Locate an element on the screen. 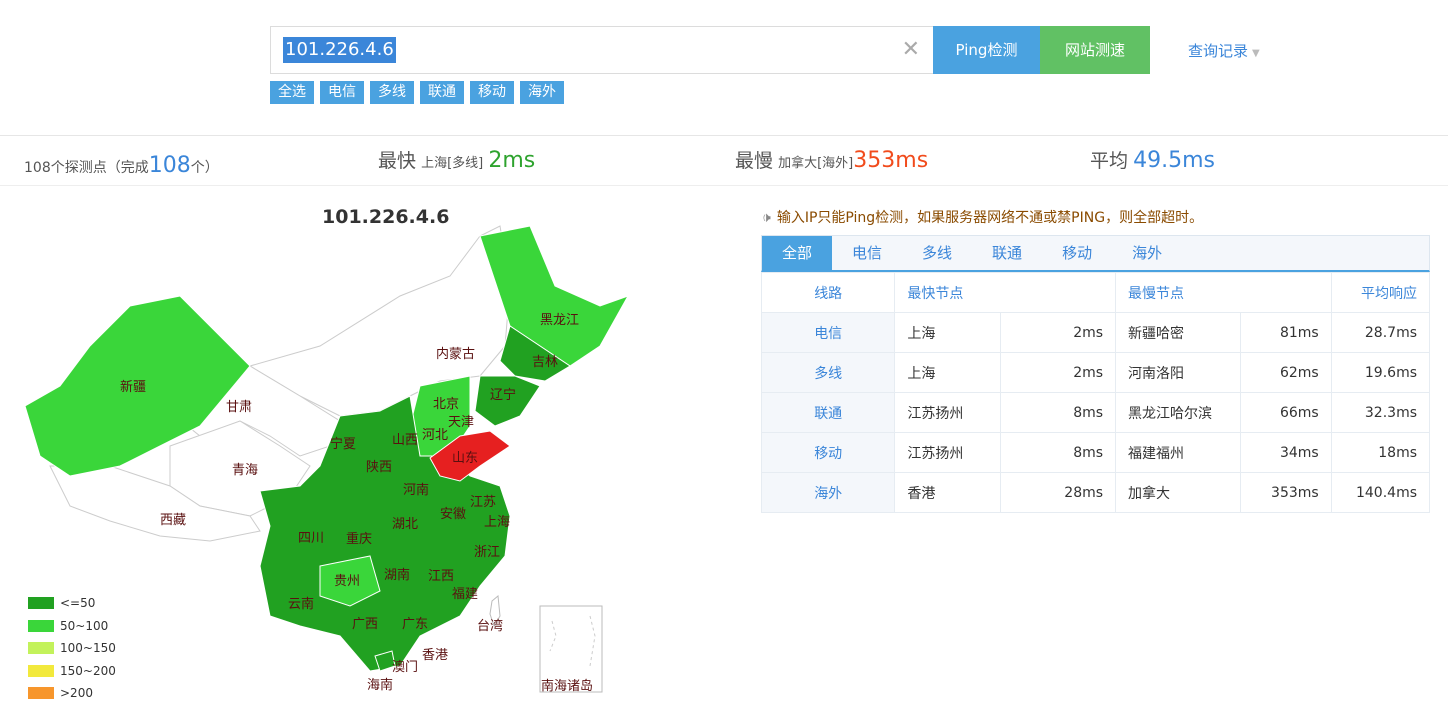 The height and width of the screenshot is (707, 1448). label-hongkong: 香港 is located at coordinates (435, 655).